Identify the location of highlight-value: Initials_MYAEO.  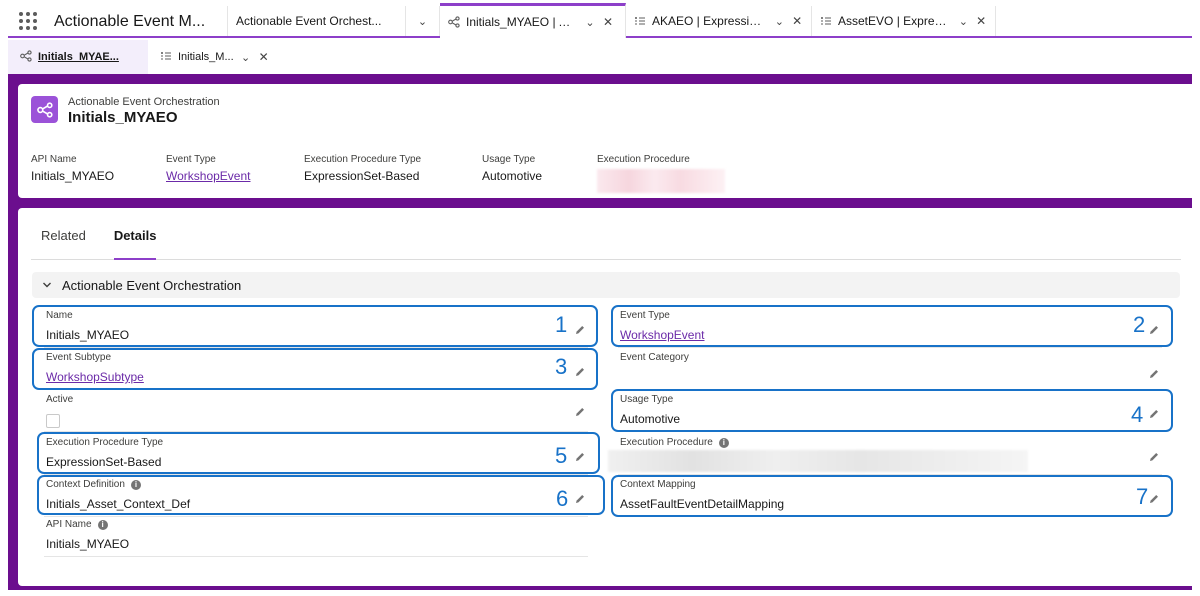
(73, 176).